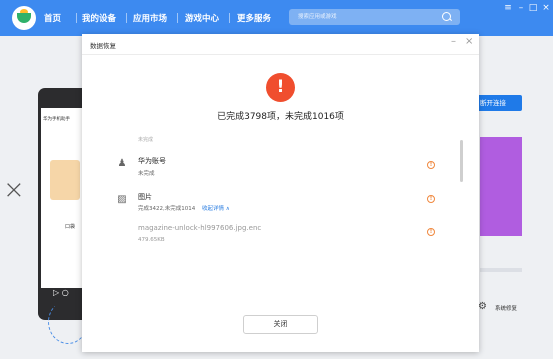 Image resolution: width=553 pixels, height=359 pixels. What do you see at coordinates (61, 292) in the screenshot?
I see `play-icon: ▷ ○` at bounding box center [61, 292].